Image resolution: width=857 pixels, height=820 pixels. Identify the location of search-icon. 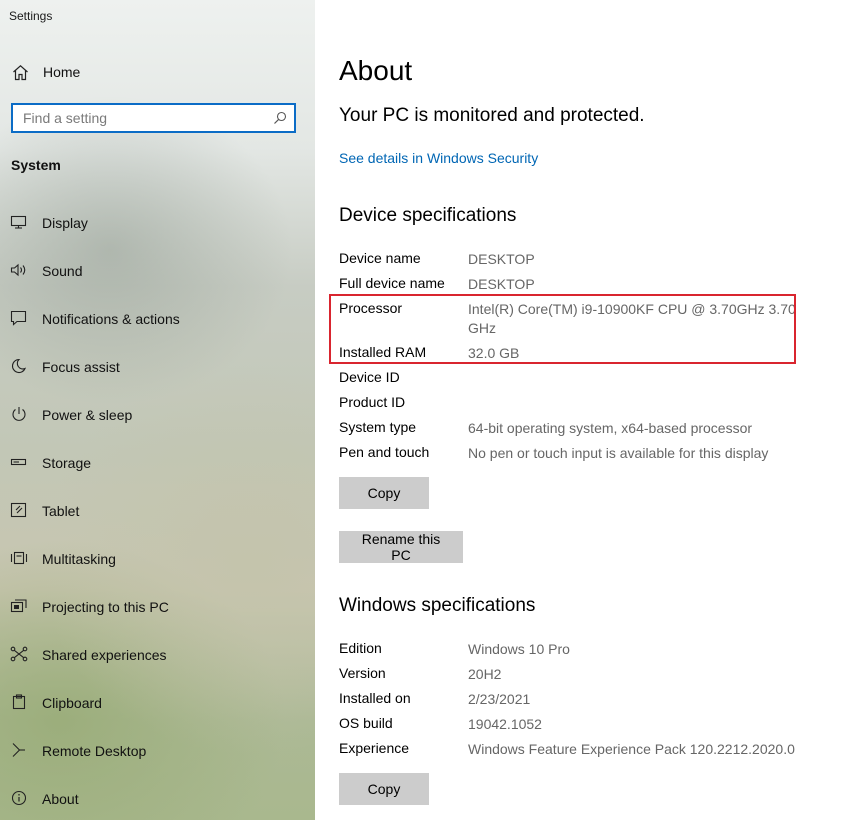
(280, 118).